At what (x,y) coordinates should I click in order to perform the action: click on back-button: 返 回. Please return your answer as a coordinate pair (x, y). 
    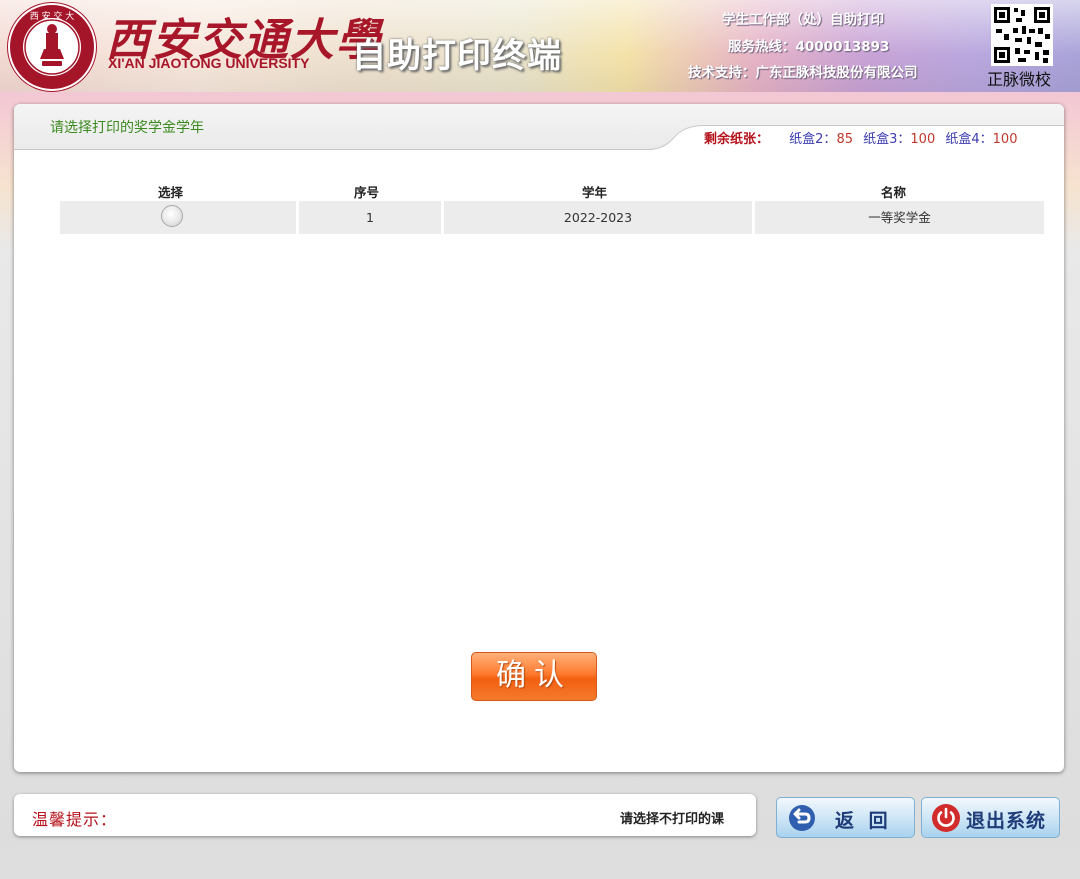
    Looking at the image, I should click on (845, 817).